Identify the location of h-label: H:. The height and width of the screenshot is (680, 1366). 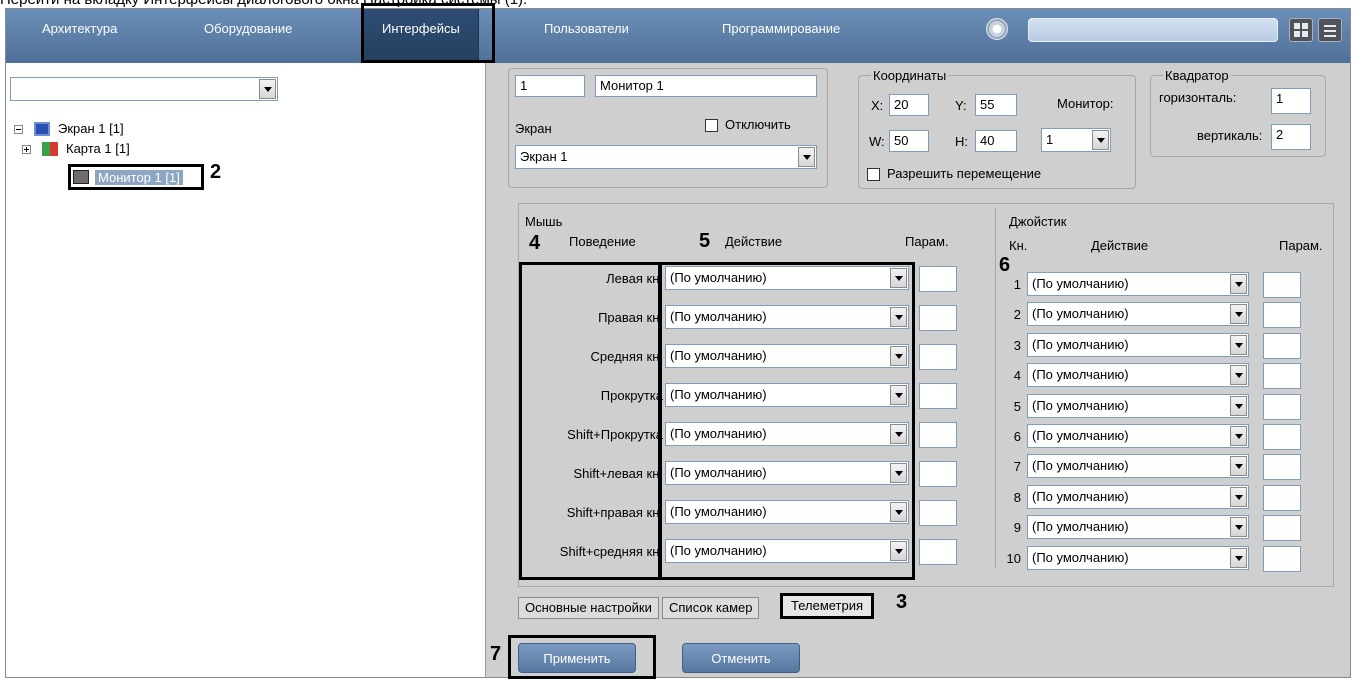
(961, 141).